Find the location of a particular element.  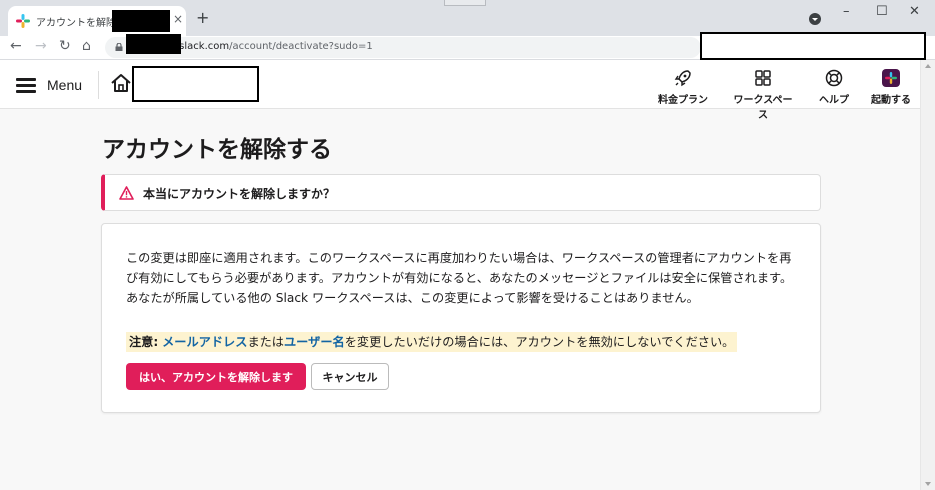

window-drag-handle is located at coordinates (465, 3).